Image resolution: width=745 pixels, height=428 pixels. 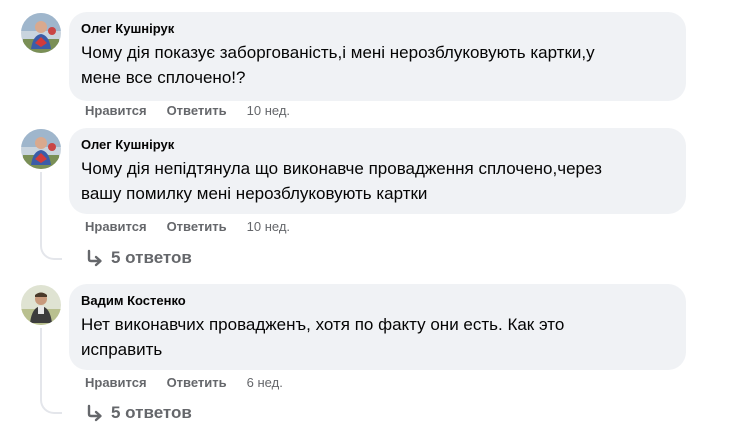 I want to click on comment-text-line: вашу помилку мені нерозблуковують картки, so click(x=254, y=193).